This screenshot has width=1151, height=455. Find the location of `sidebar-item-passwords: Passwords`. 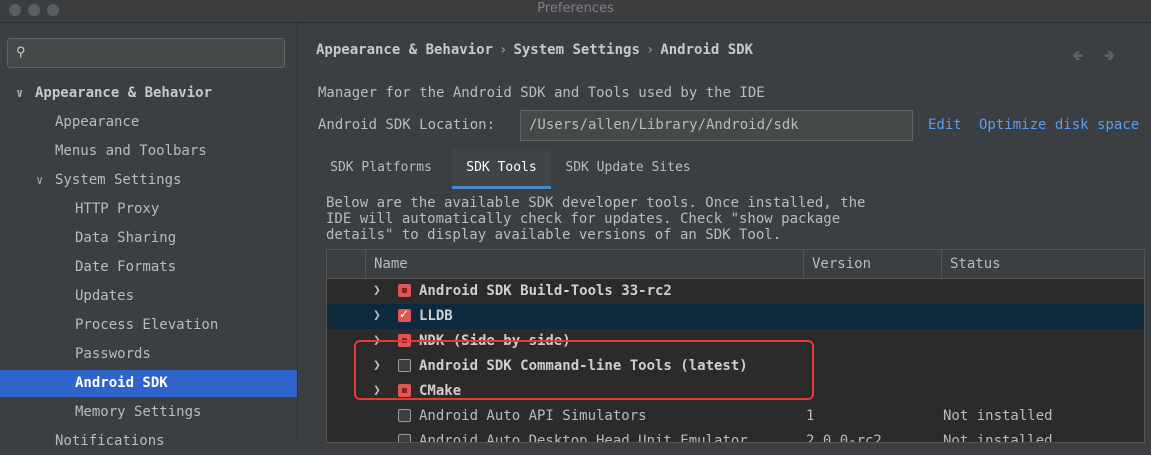

sidebar-item-passwords: Passwords is located at coordinates (148, 354).